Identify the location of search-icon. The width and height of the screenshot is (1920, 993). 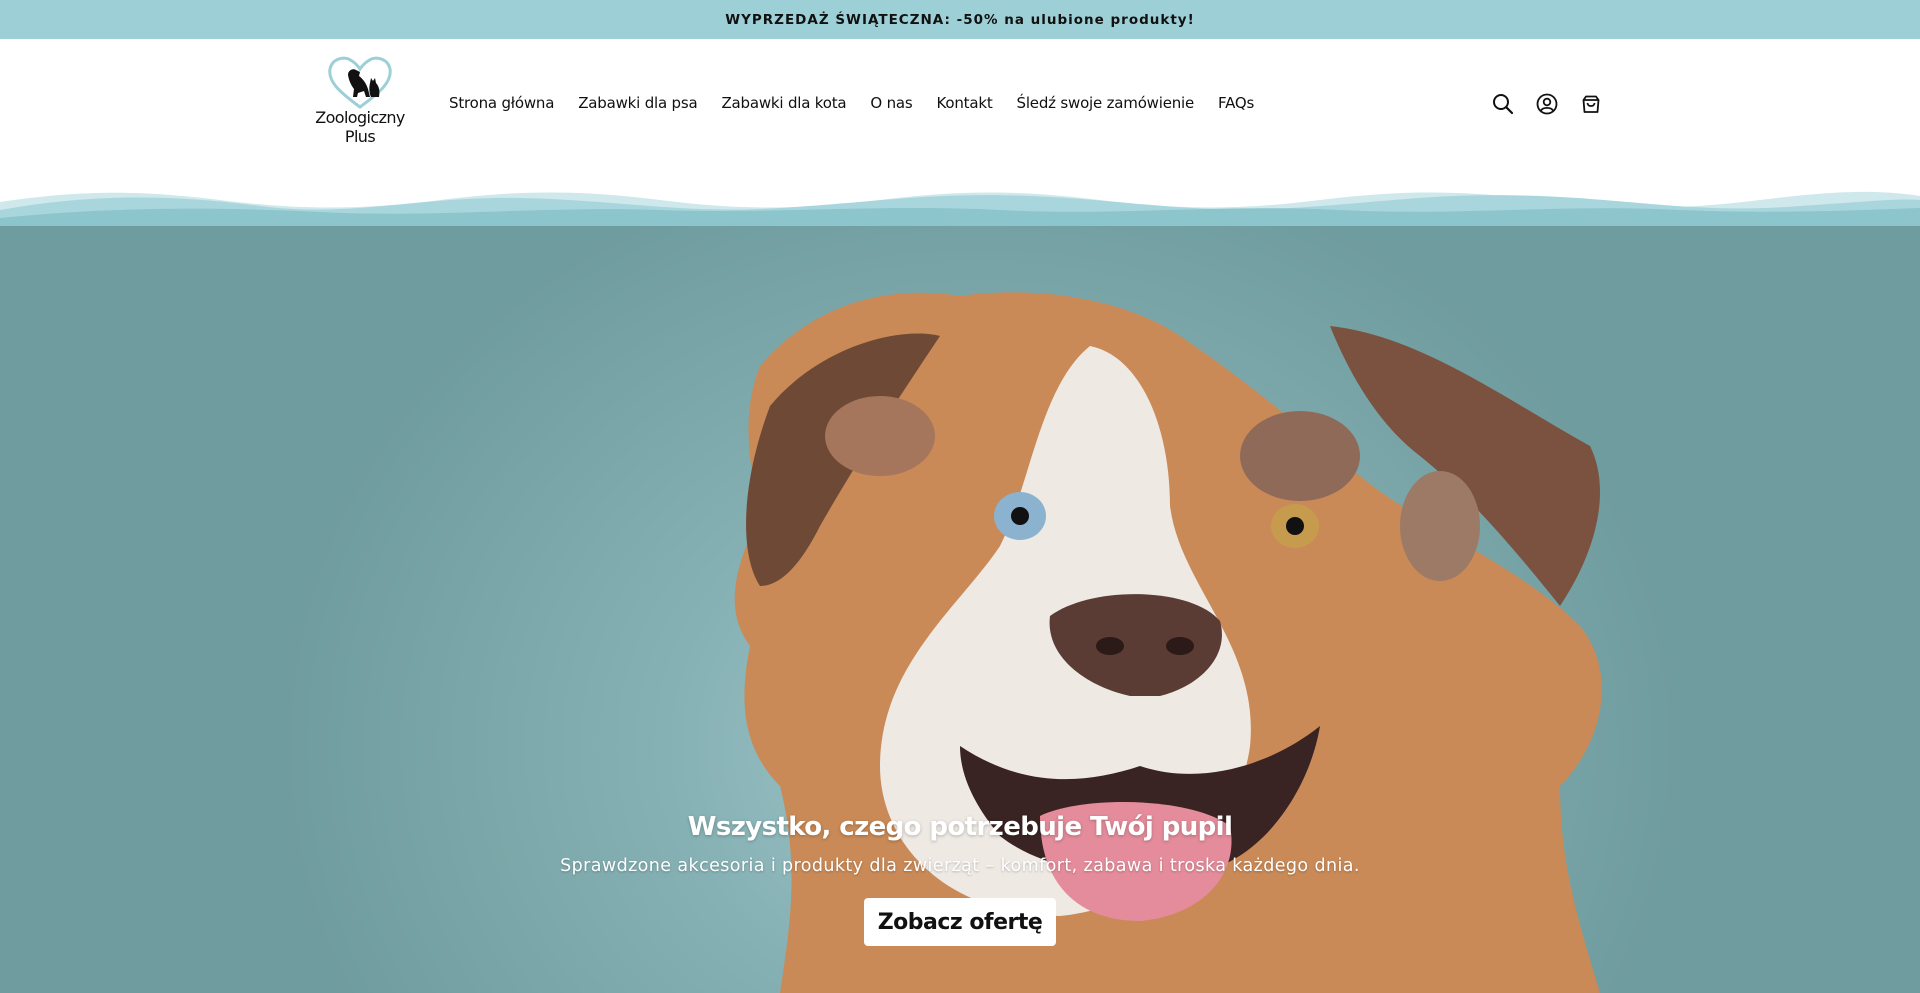
(1503, 104).